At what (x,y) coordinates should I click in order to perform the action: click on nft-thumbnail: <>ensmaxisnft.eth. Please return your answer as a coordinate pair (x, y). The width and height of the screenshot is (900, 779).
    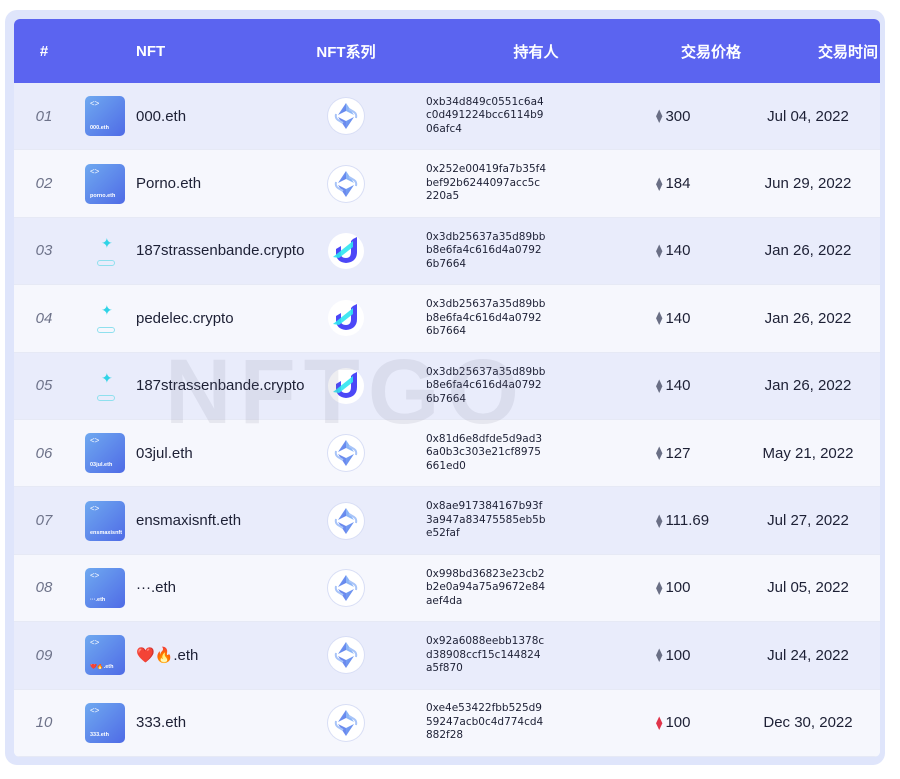
    Looking at the image, I should click on (105, 520).